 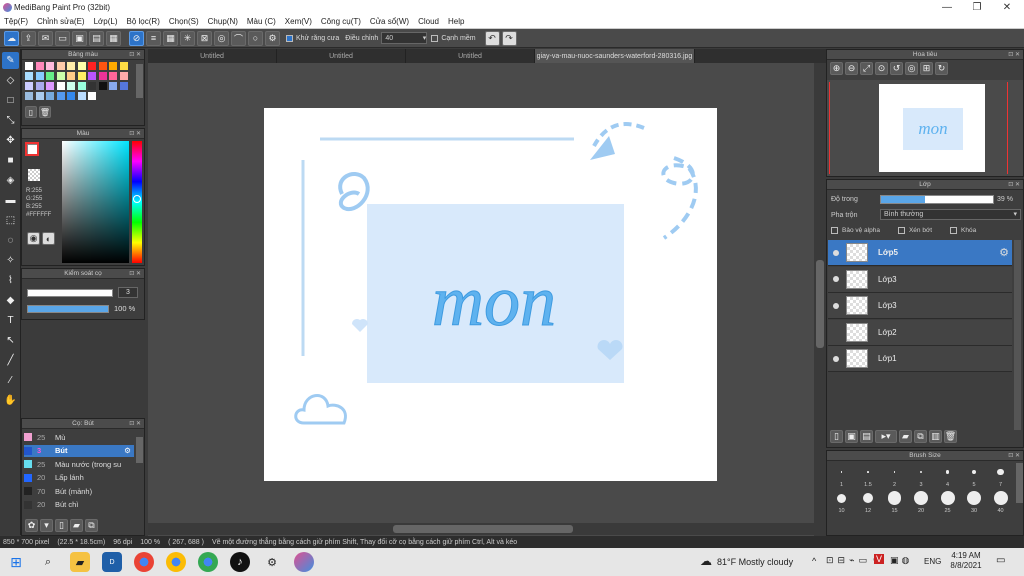 I want to click on brush-copy-icon: ▯, so click(x=61, y=525).